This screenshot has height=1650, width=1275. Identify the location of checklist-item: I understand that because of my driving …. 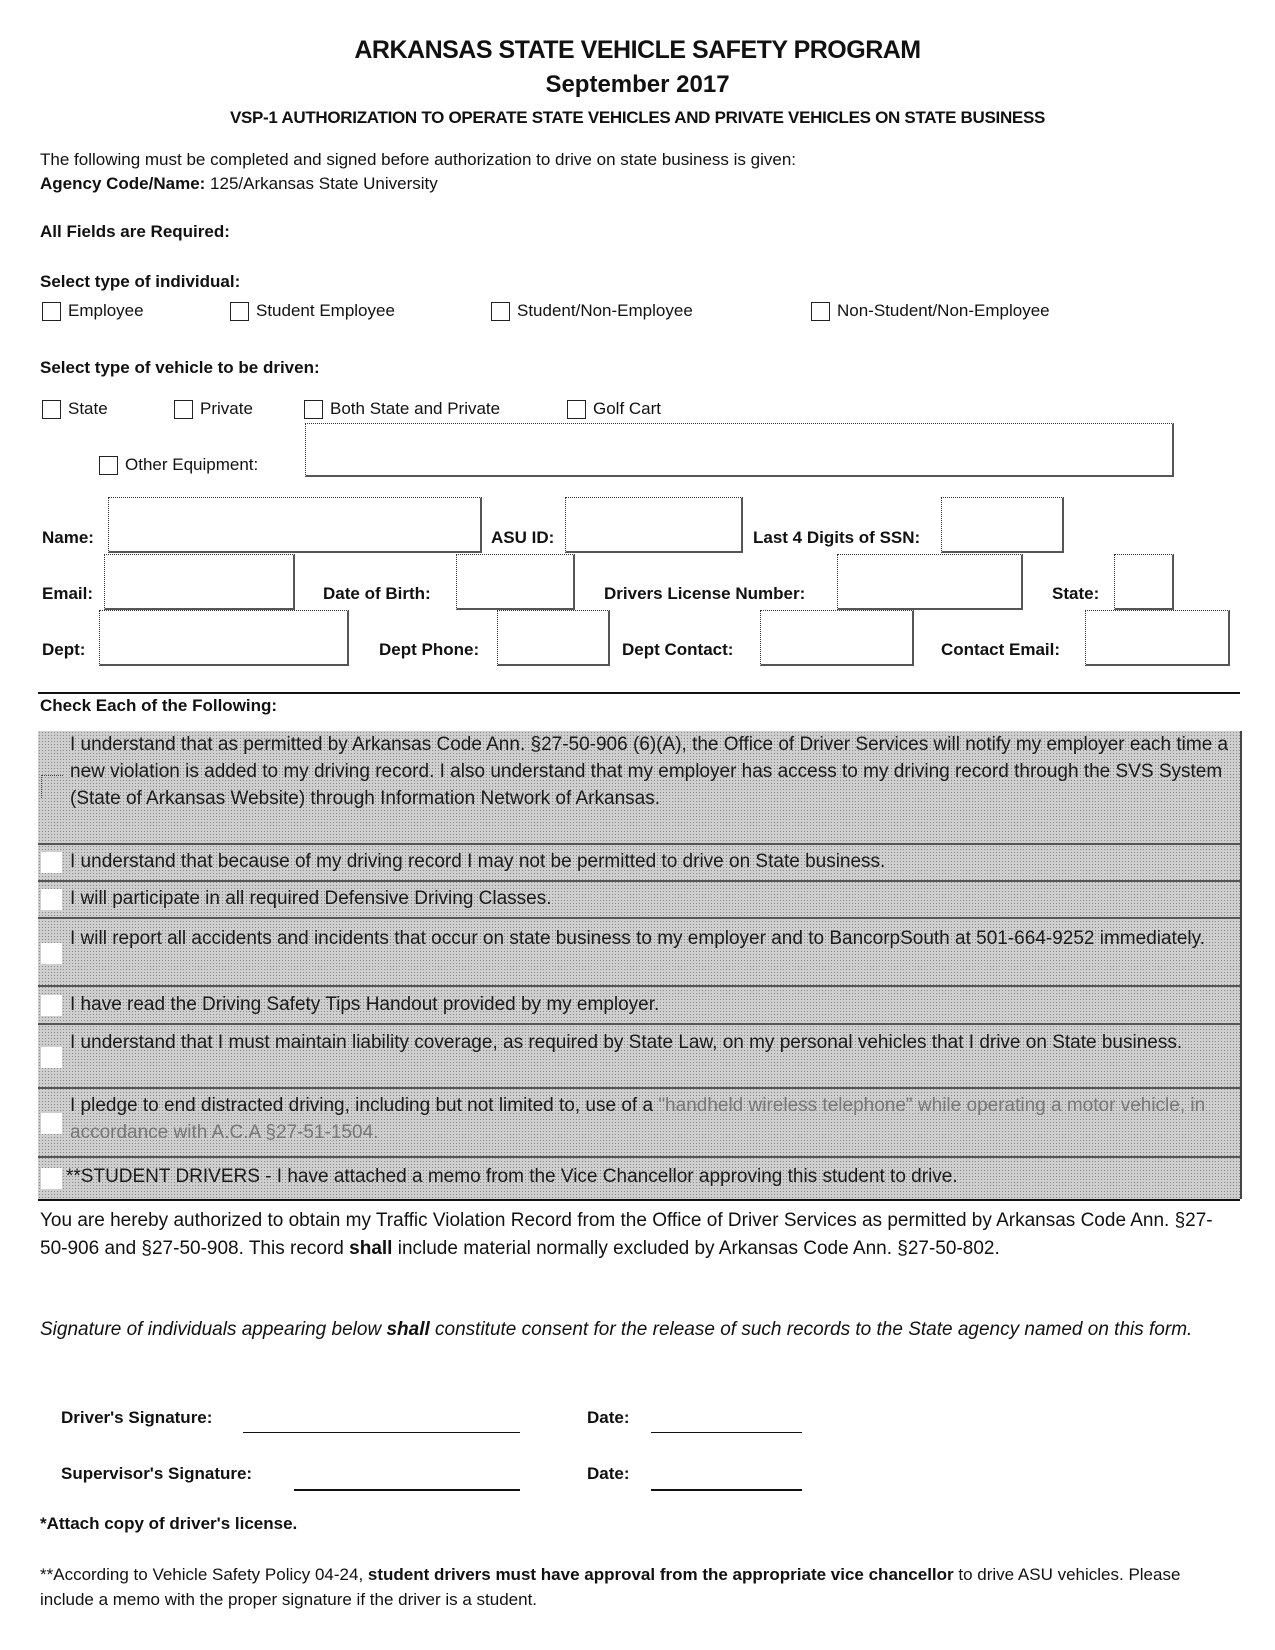
(639, 863).